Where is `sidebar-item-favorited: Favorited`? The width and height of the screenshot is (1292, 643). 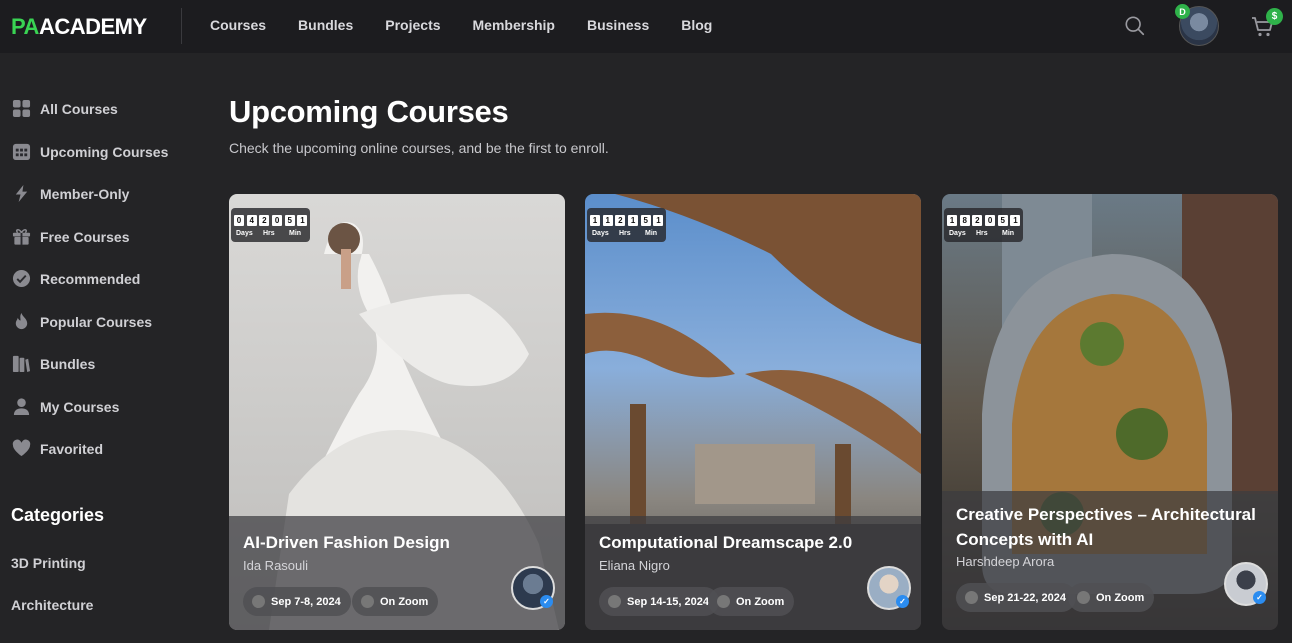 sidebar-item-favorited: Favorited is located at coordinates (57, 448).